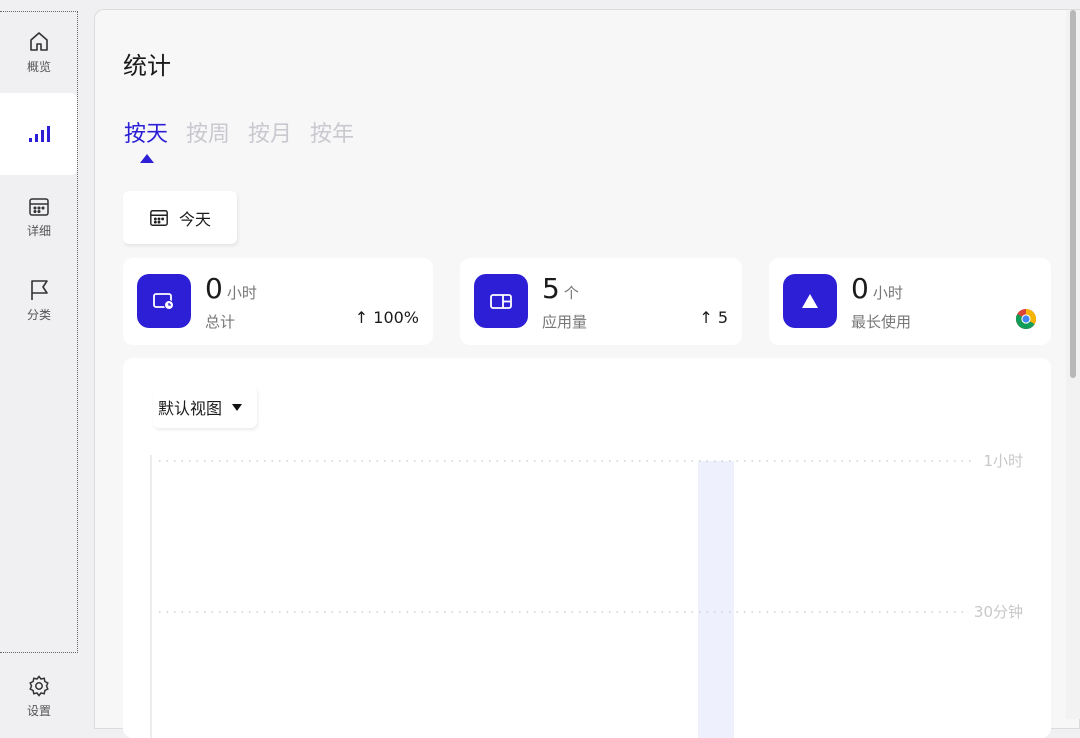 This screenshot has height=738, width=1080. What do you see at coordinates (38, 67) in the screenshot?
I see `sidebar-item-label: 概览` at bounding box center [38, 67].